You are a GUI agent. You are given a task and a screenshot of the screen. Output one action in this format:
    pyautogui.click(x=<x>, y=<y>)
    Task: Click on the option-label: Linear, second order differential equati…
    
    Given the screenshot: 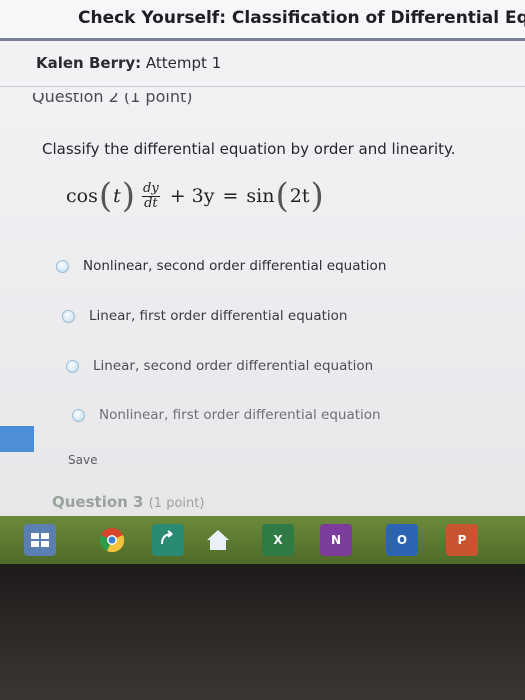 What is the action you would take?
    pyautogui.click(x=233, y=366)
    